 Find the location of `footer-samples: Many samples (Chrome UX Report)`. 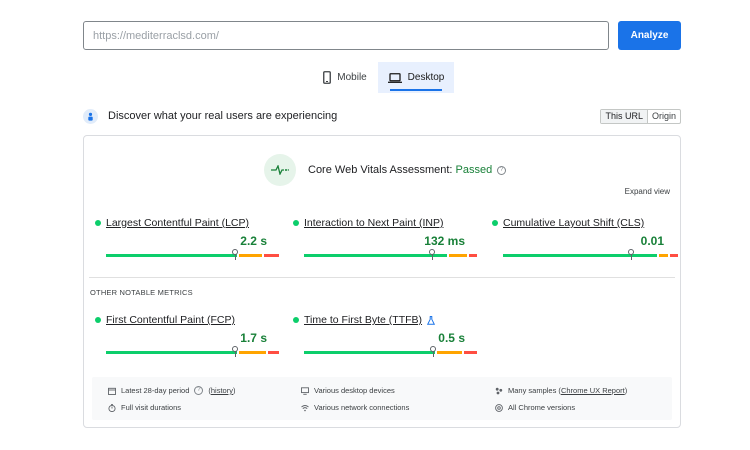

footer-samples: Many samples (Chrome UX Report) is located at coordinates (561, 390).